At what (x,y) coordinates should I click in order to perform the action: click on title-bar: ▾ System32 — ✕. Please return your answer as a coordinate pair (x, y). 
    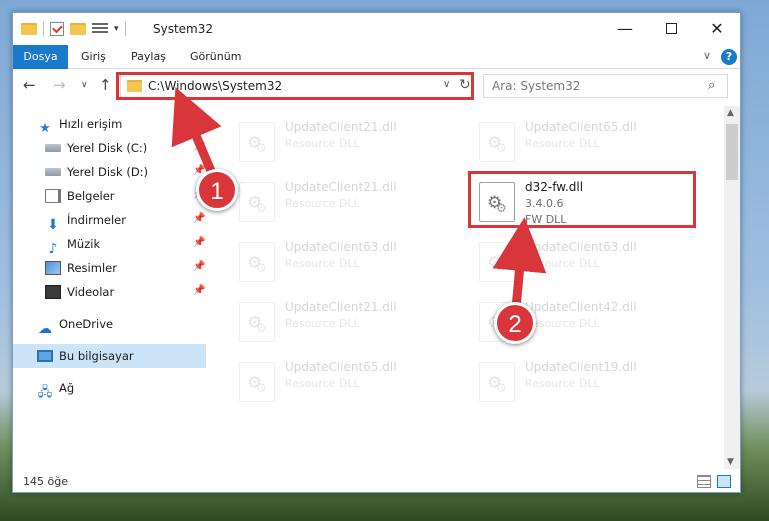
    Looking at the image, I should click on (376, 29).